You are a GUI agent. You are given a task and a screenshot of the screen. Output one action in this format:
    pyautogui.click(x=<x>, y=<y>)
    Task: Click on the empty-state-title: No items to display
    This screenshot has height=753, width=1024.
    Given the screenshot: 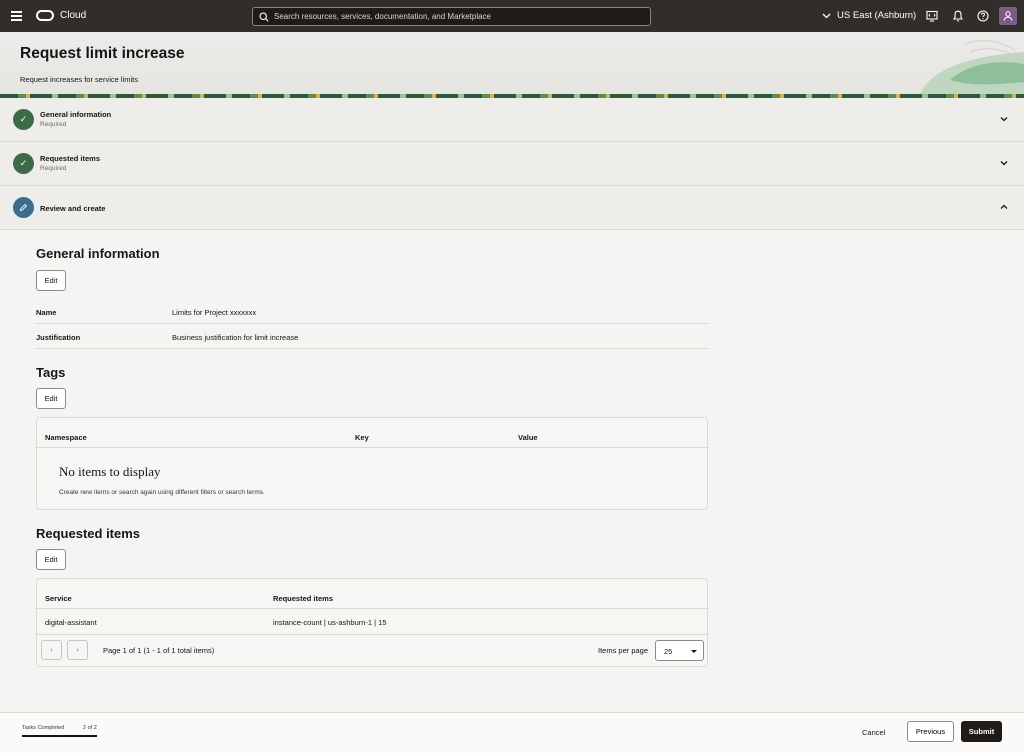 What is the action you would take?
    pyautogui.click(x=110, y=471)
    